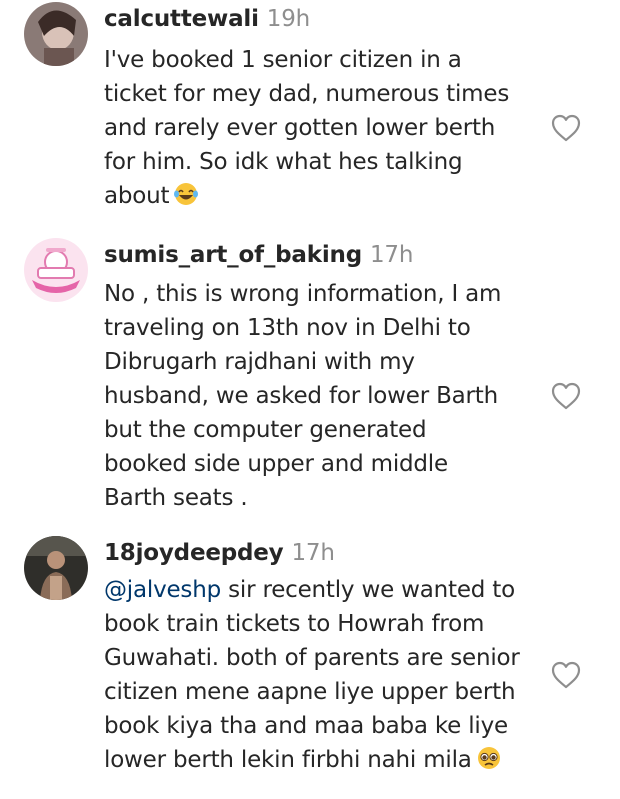 The width and height of the screenshot is (620, 799). Describe the element at coordinates (303, 294) in the screenshot. I see `comment-line: No , this is wrong information, I am` at that location.